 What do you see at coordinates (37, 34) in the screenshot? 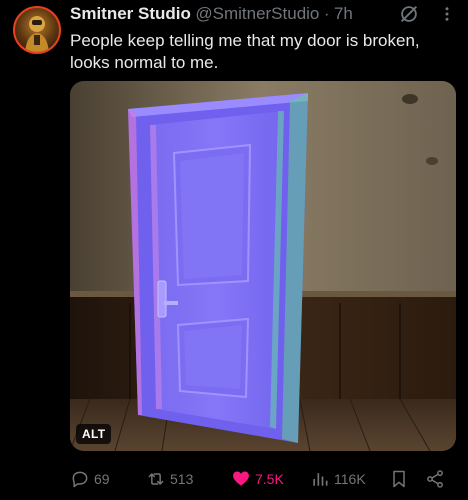
I see `avatar-figure-icon` at bounding box center [37, 34].